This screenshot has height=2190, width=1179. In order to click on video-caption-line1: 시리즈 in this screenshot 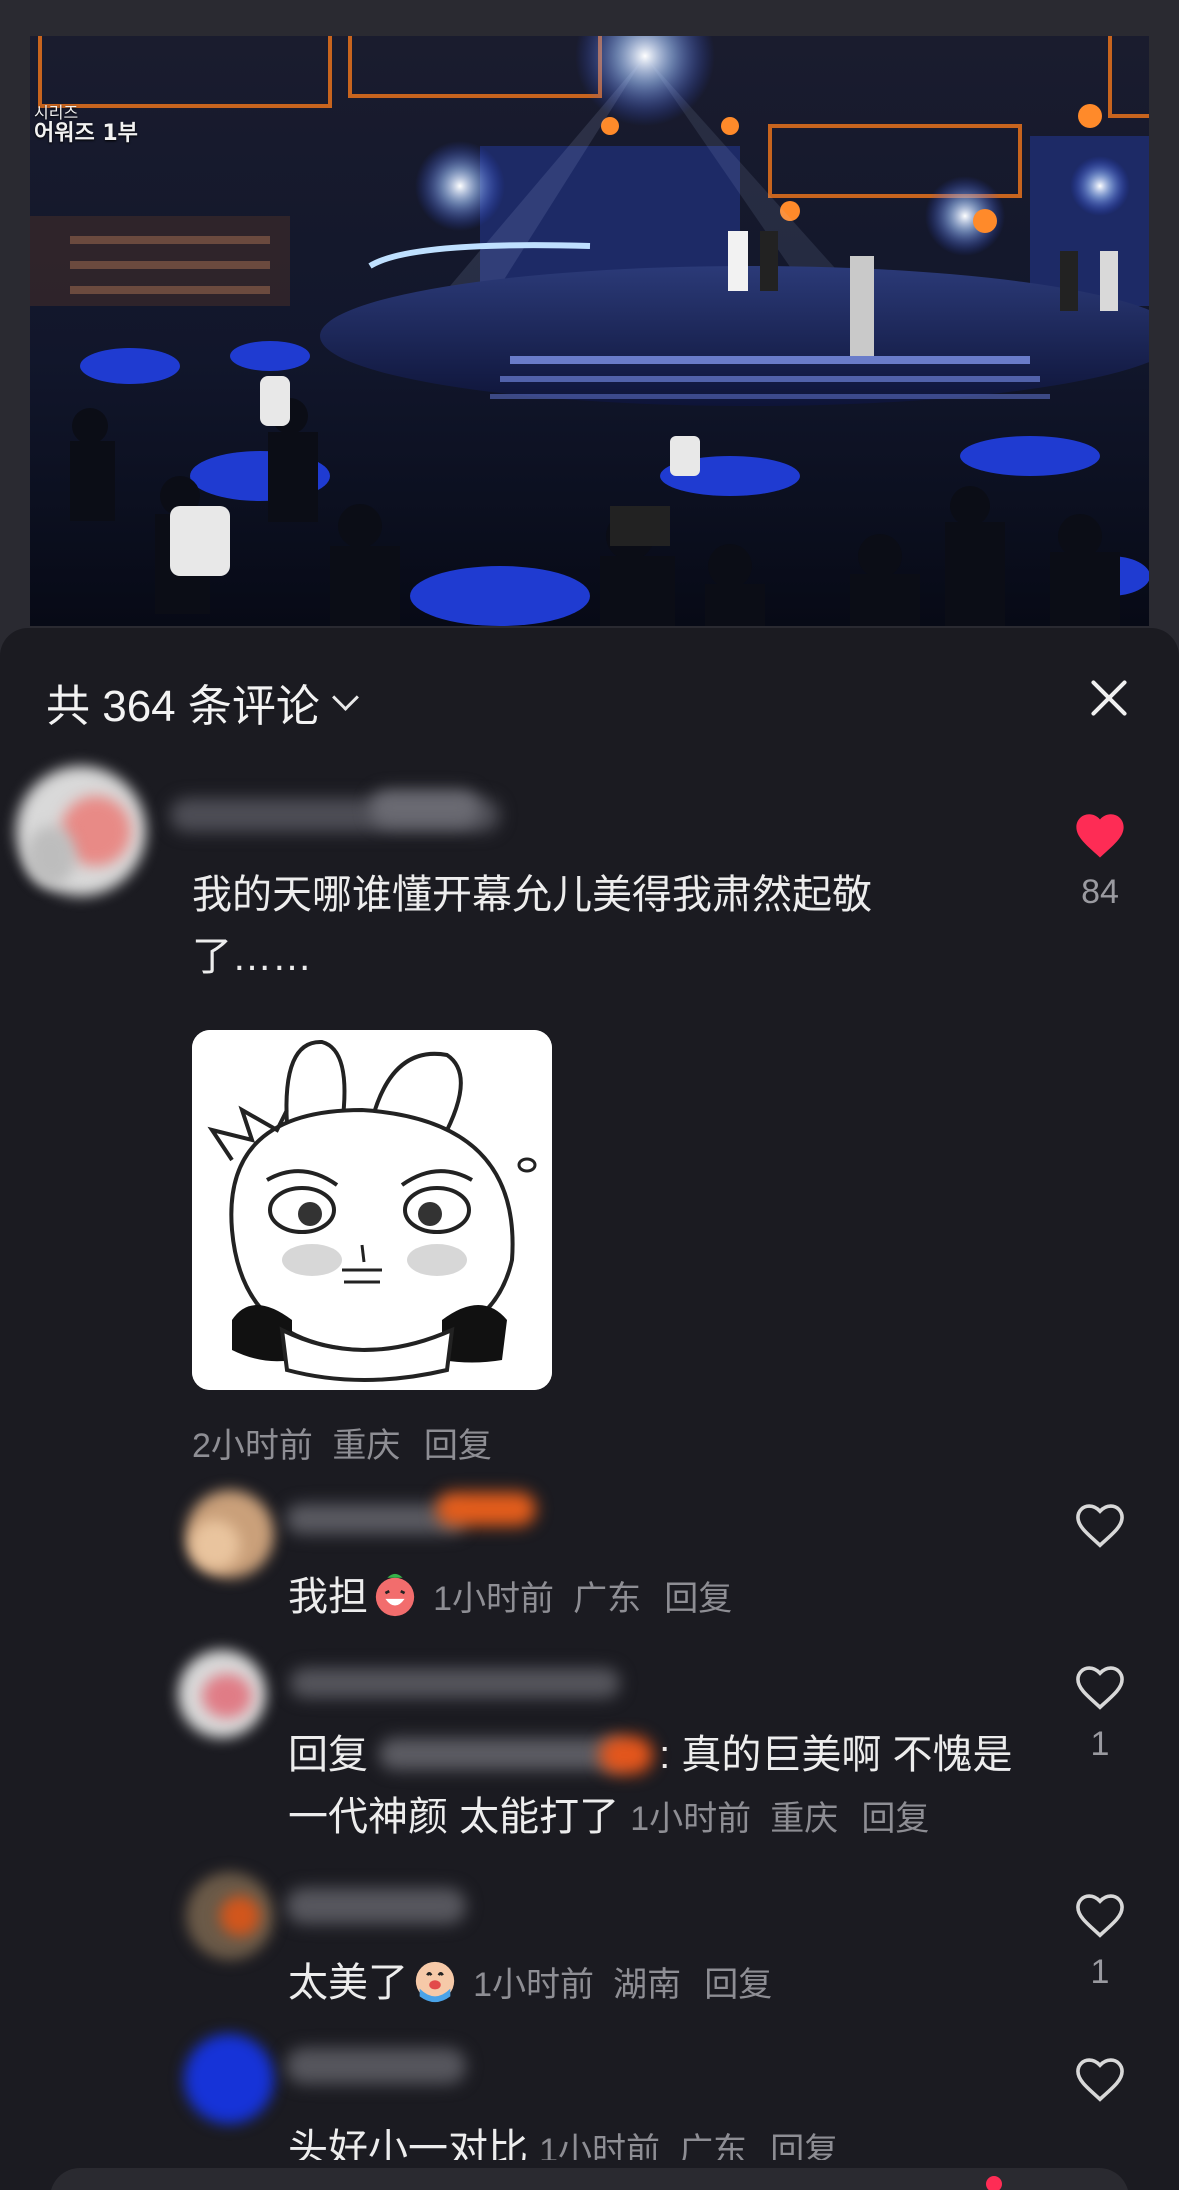, I will do `click(56, 112)`.